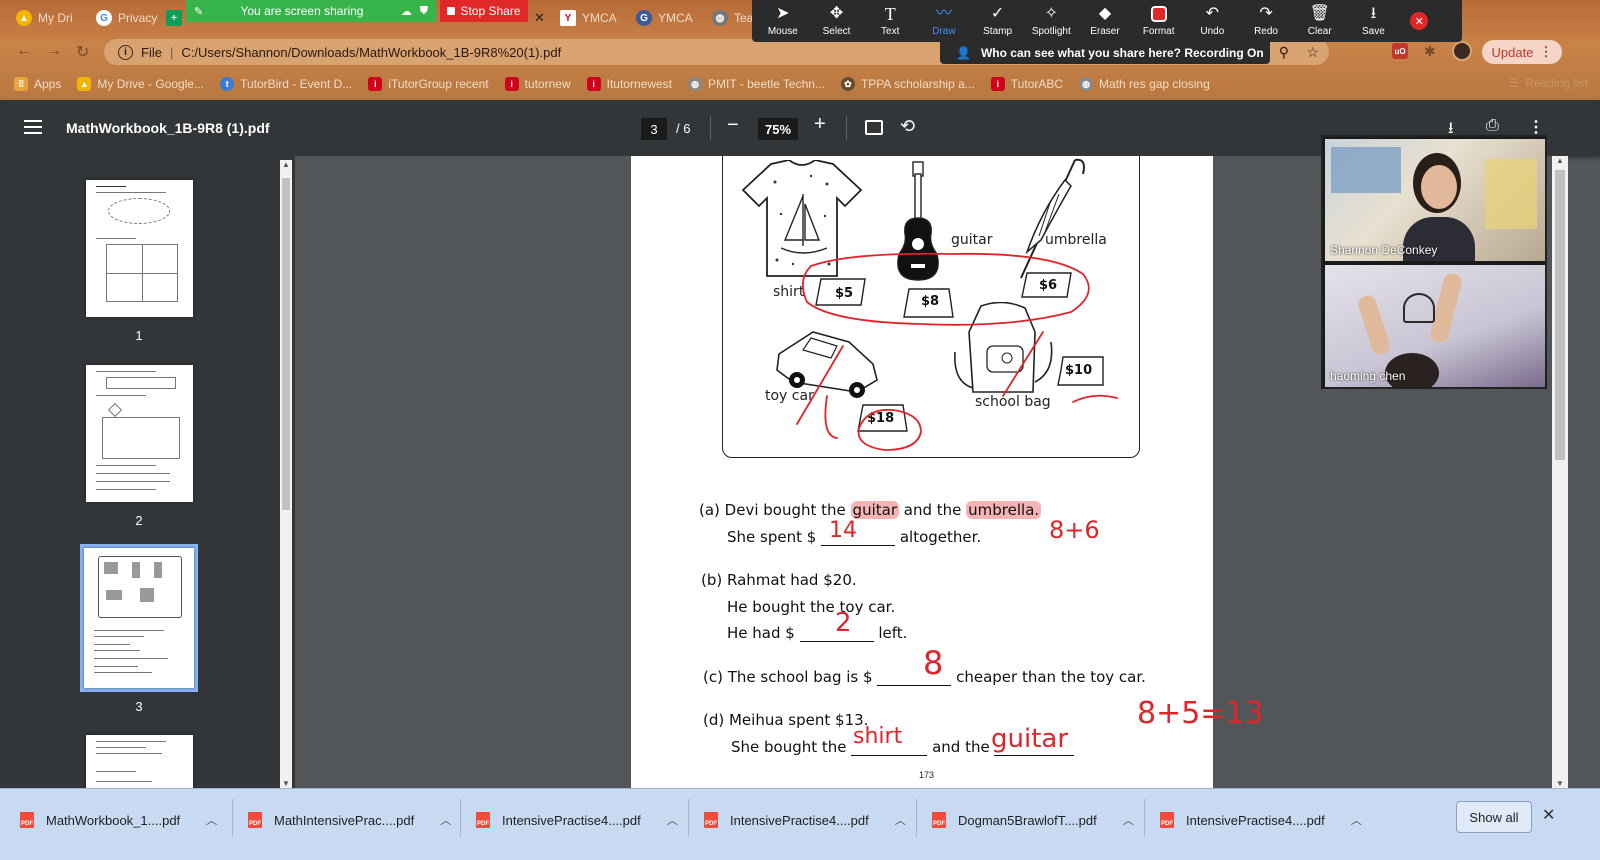 The height and width of the screenshot is (860, 1600). I want to click on sidebar-scrollbar: ▲ ▼, so click(286, 474).